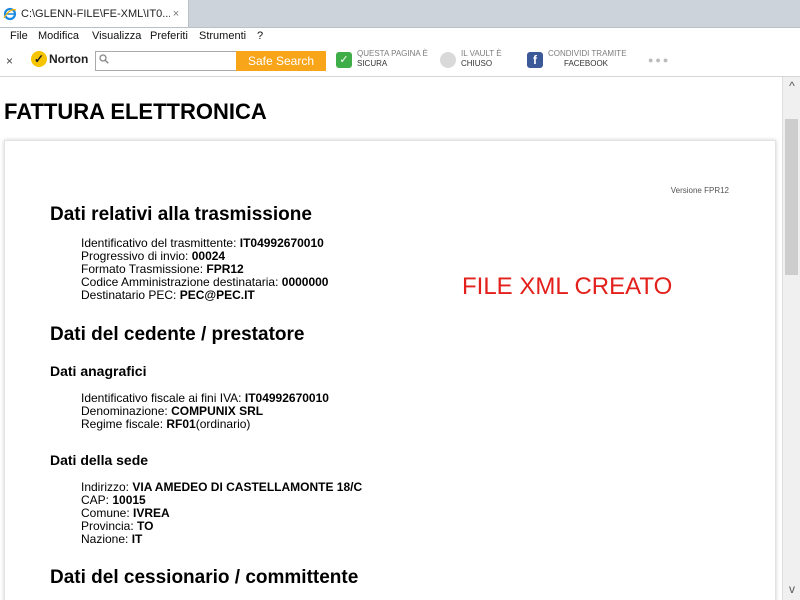  What do you see at coordinates (281, 61) in the screenshot?
I see `safe-search-button: Safe Search` at bounding box center [281, 61].